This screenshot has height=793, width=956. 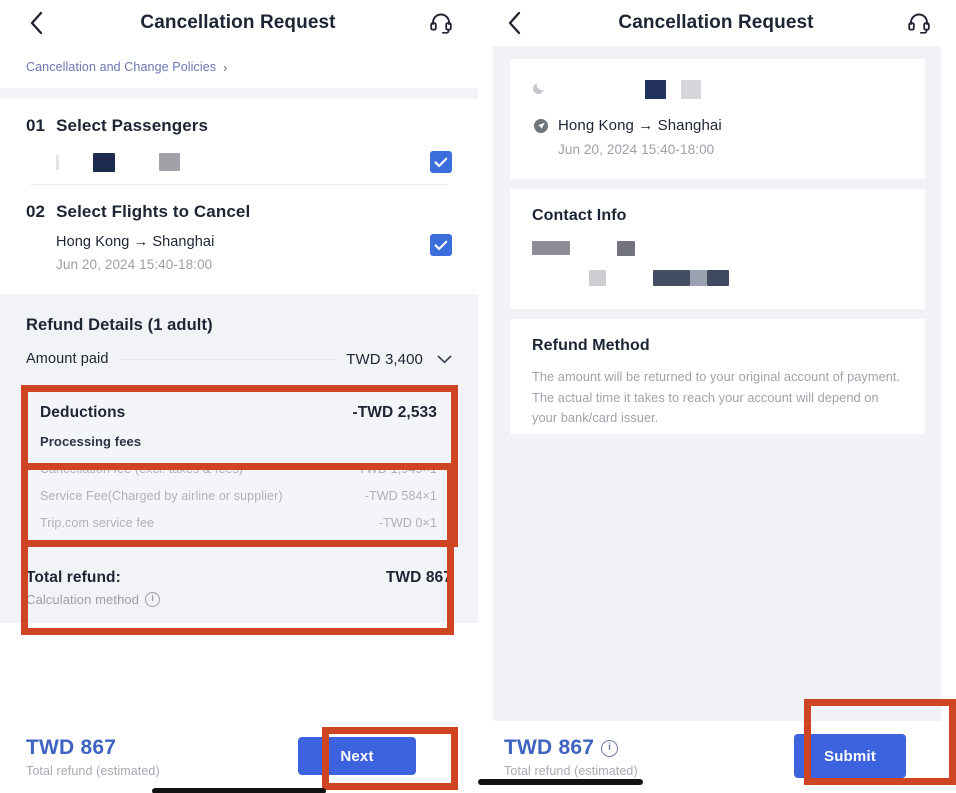 What do you see at coordinates (132, 125) in the screenshot?
I see `step-label-passengers: Select Passengers` at bounding box center [132, 125].